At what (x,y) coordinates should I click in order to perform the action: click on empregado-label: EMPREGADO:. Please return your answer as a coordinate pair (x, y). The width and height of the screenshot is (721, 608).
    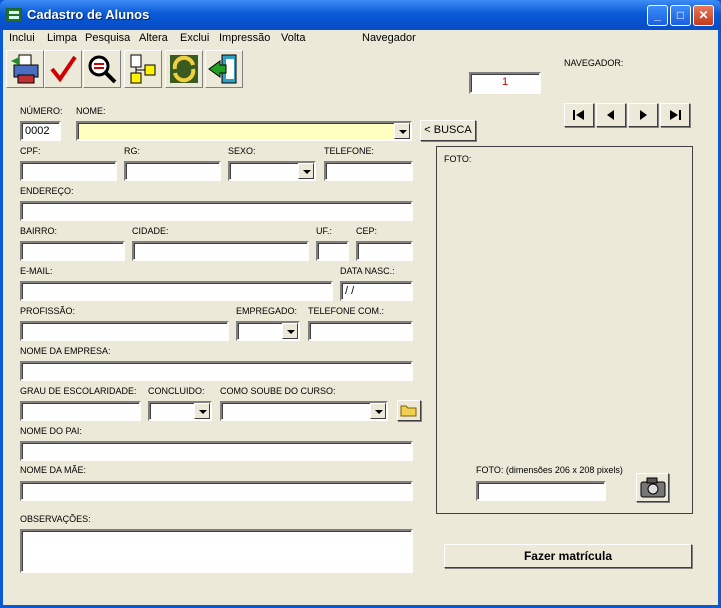
    Looking at the image, I should click on (267, 311).